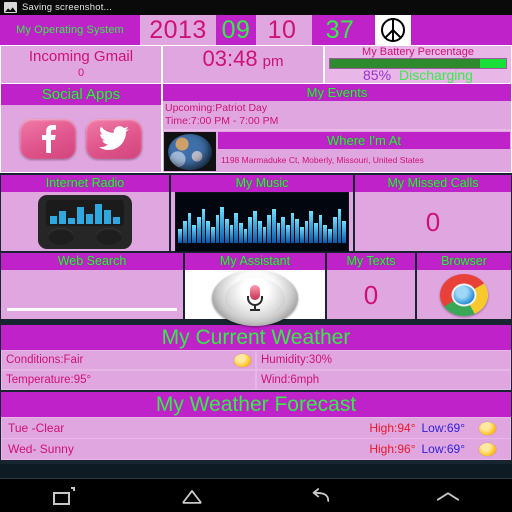  What do you see at coordinates (392, 449) in the screenshot?
I see `forecast-high: High:96°` at bounding box center [392, 449].